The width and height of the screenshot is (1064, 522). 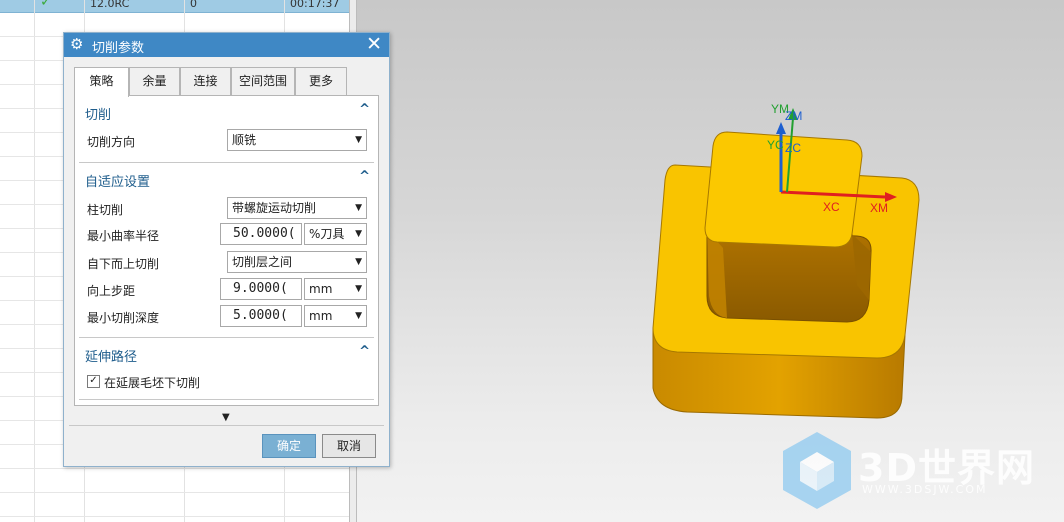 What do you see at coordinates (364, 109) in the screenshot?
I see `collapse-cut-icon: ^` at bounding box center [364, 109].